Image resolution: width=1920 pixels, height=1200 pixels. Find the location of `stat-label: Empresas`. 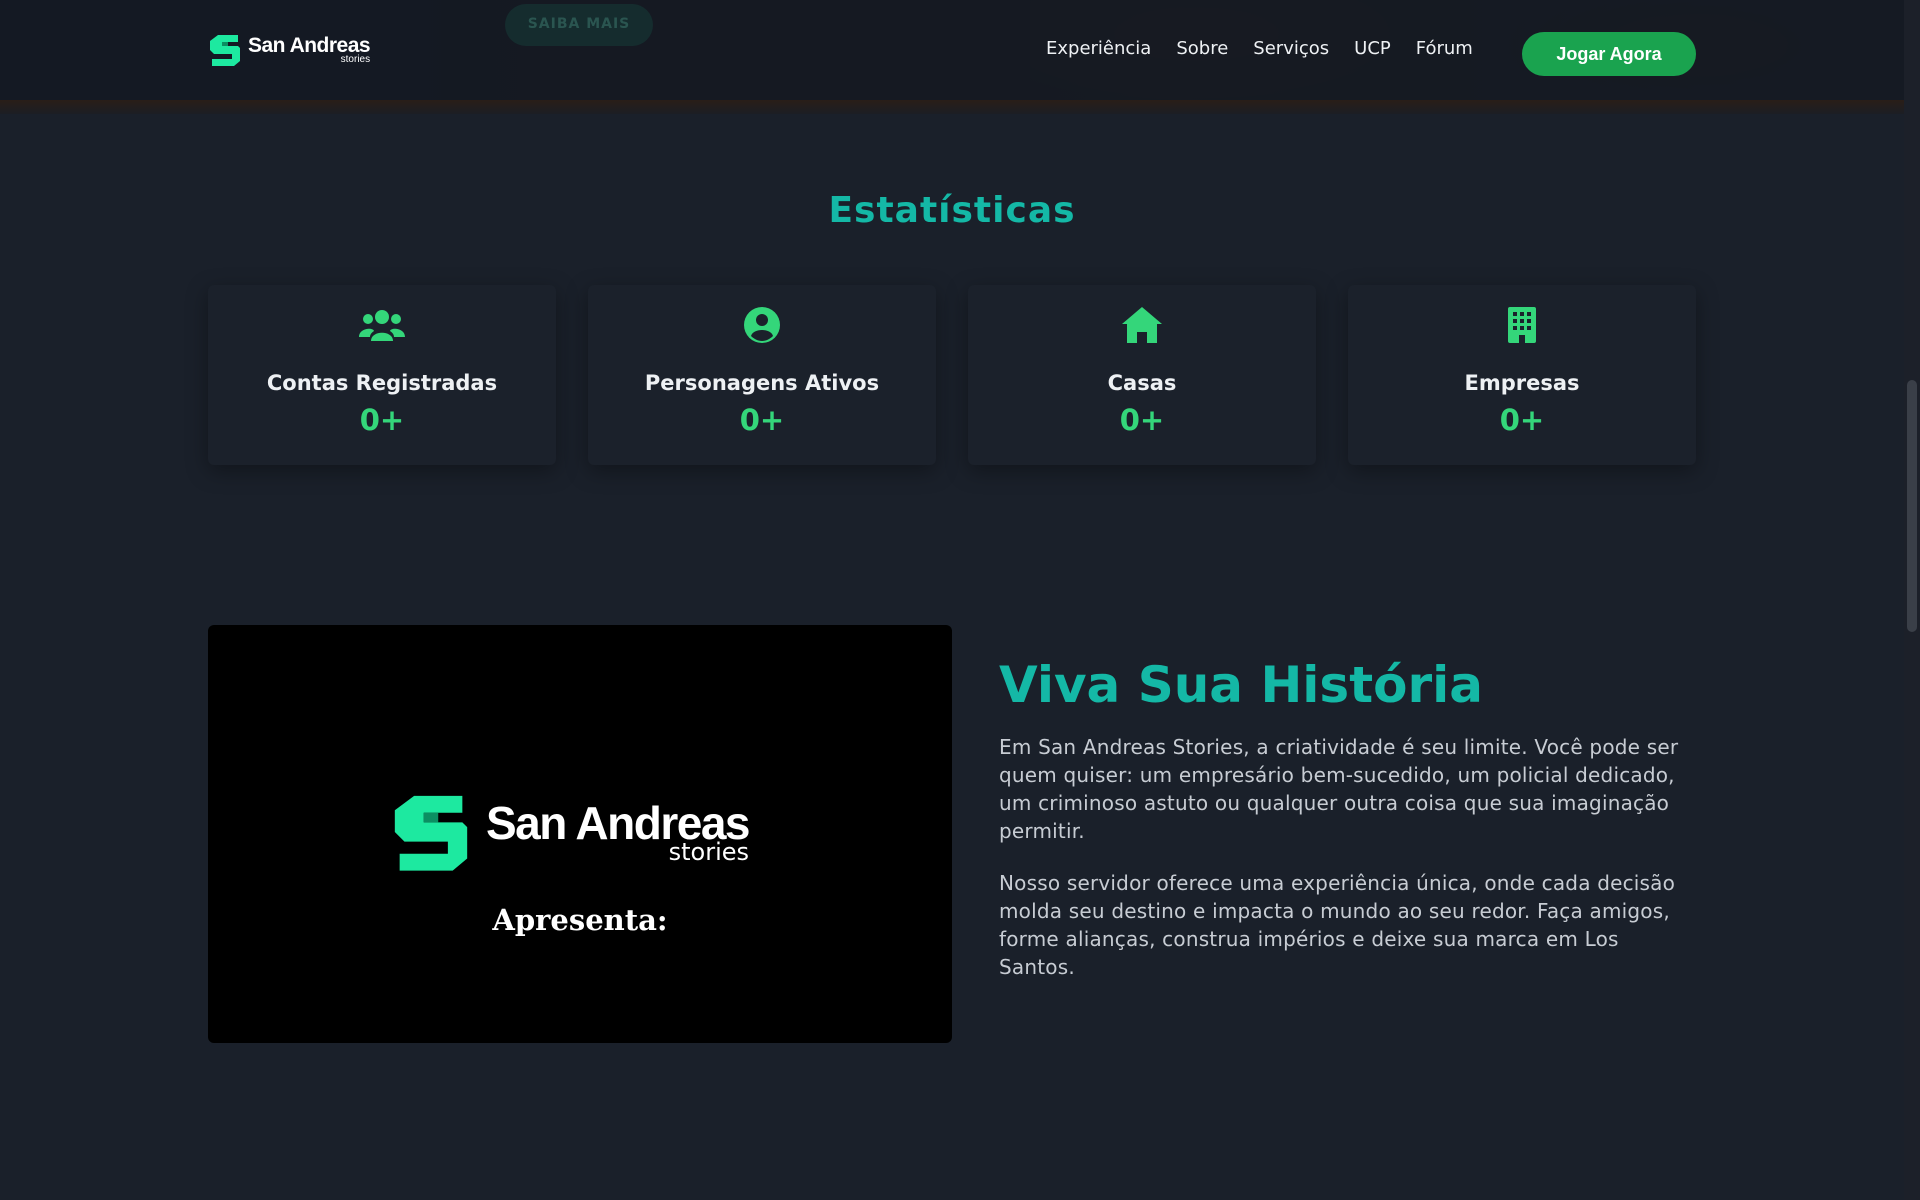

stat-label: Empresas is located at coordinates (1522, 383).